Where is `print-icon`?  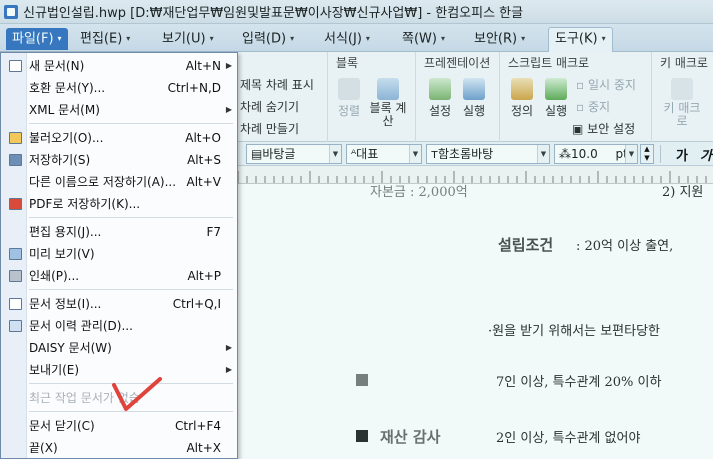 print-icon is located at coordinates (15, 276).